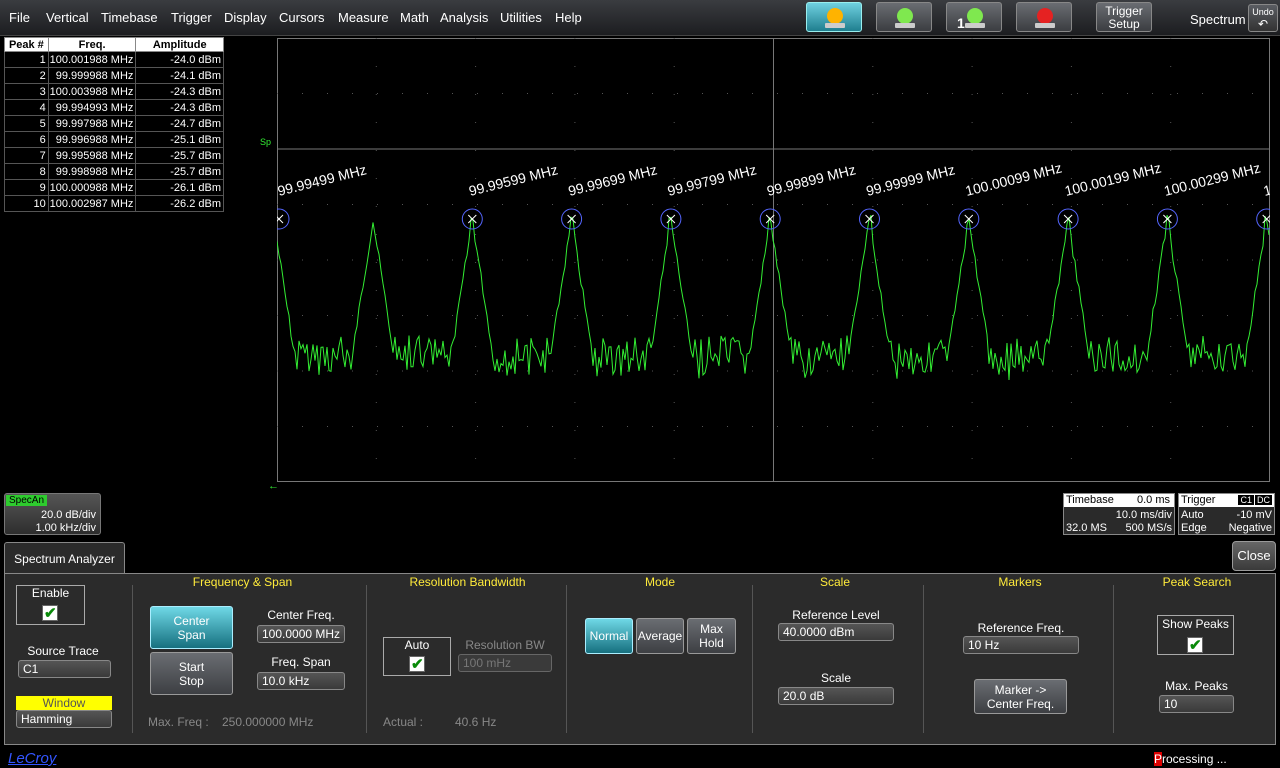 This screenshot has height=768, width=1280. Describe the element at coordinates (191, 673) in the screenshot. I see `start-stop-button: Start Stop` at that location.